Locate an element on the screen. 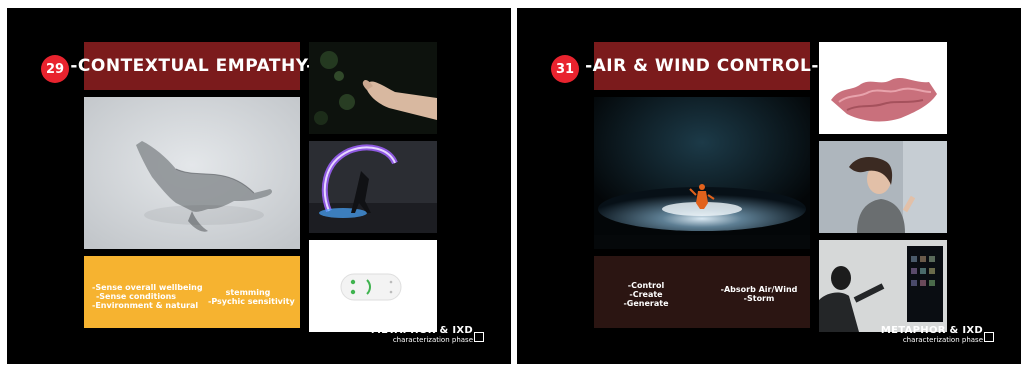 The image size is (1021, 365). info-right-list: stemming -Psychic sensitivity is located at coordinates (251, 297).